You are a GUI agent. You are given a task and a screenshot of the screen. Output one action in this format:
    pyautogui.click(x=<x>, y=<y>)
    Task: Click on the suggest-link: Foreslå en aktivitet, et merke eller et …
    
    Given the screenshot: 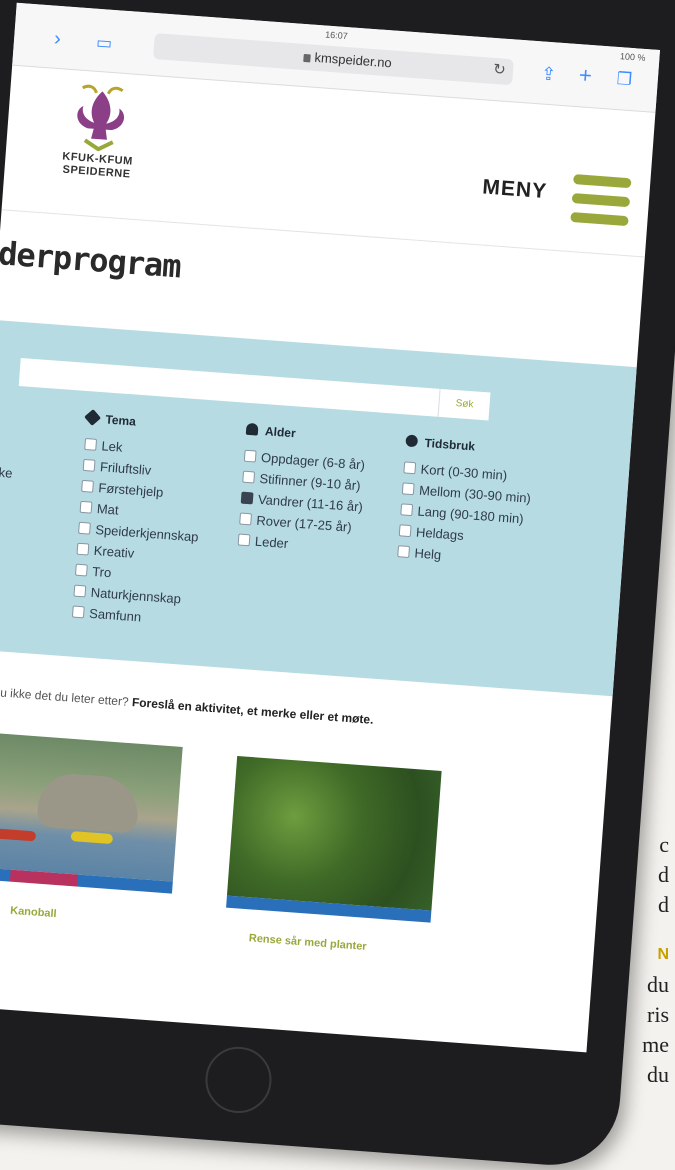 What is the action you would take?
    pyautogui.click(x=252, y=711)
    